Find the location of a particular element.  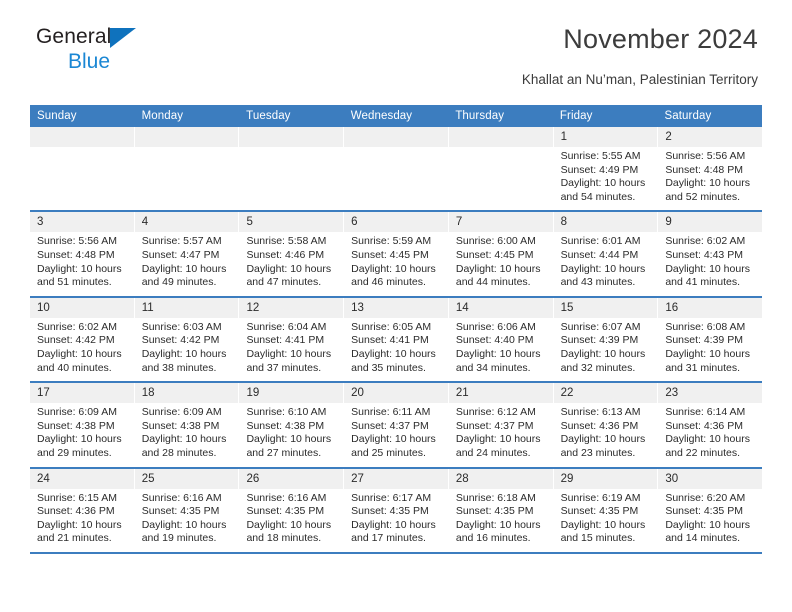

sunrise-text: Sunrise: 6:11 AM is located at coordinates (391, 412).